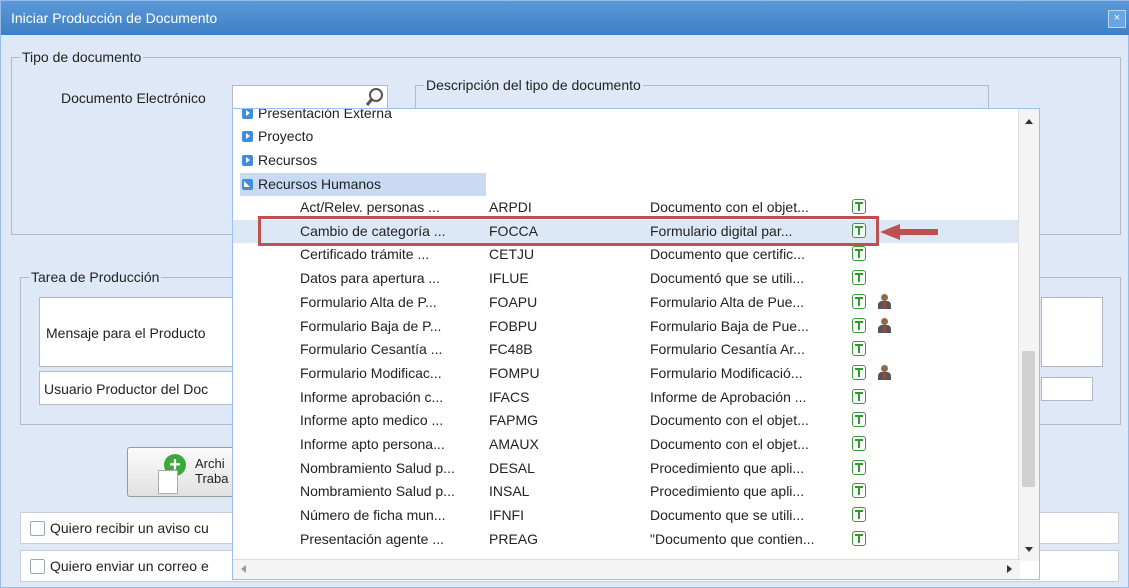 This screenshot has width=1129, height=588. What do you see at coordinates (133, 98) in the screenshot?
I see `documento-electronico-label: Documento Electrónico` at bounding box center [133, 98].